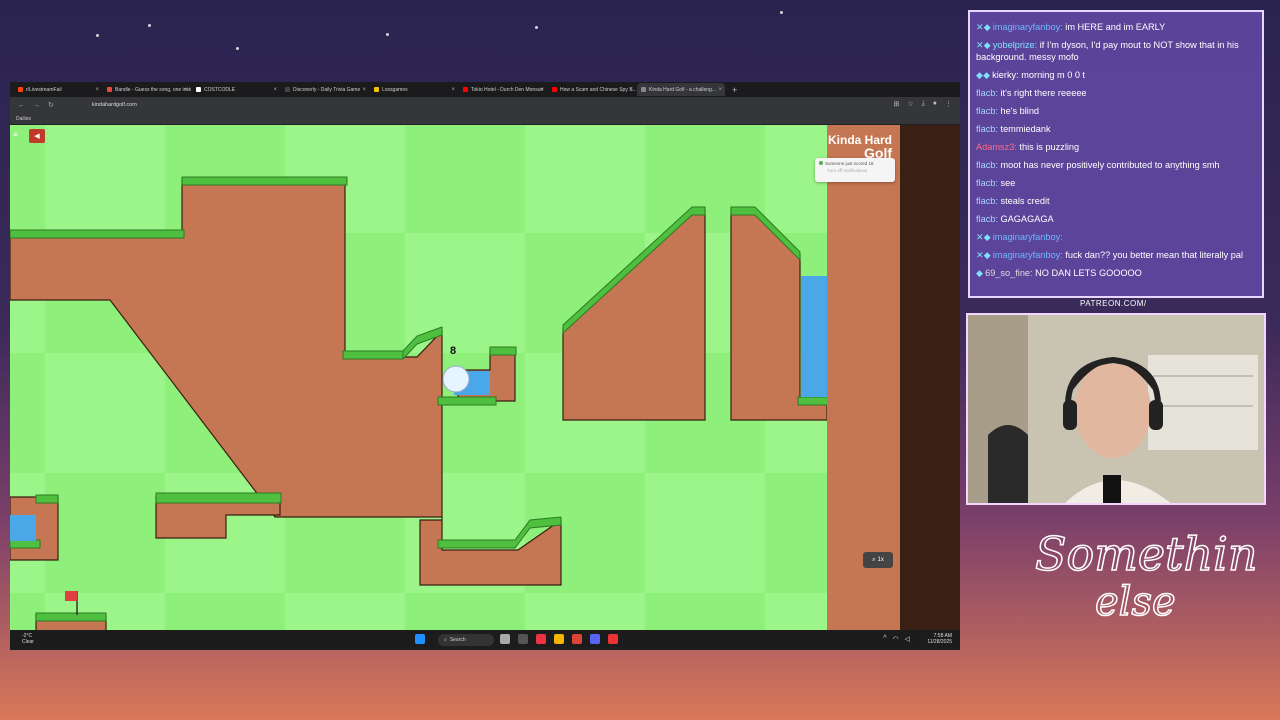 This screenshot has width=1280, height=720. Describe the element at coordinates (1007, 75) in the screenshot. I see `chat-username: kierky:` at that location.